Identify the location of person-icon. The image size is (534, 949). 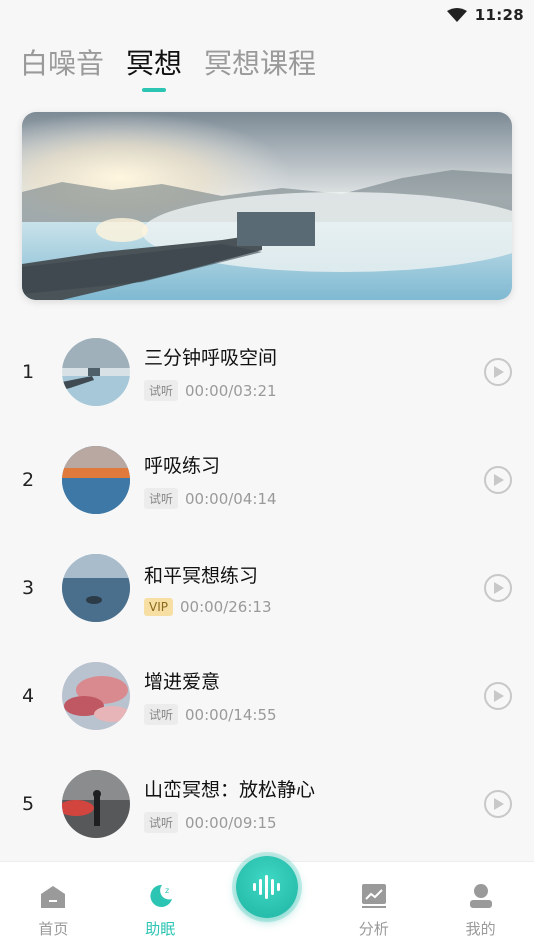
(480, 896).